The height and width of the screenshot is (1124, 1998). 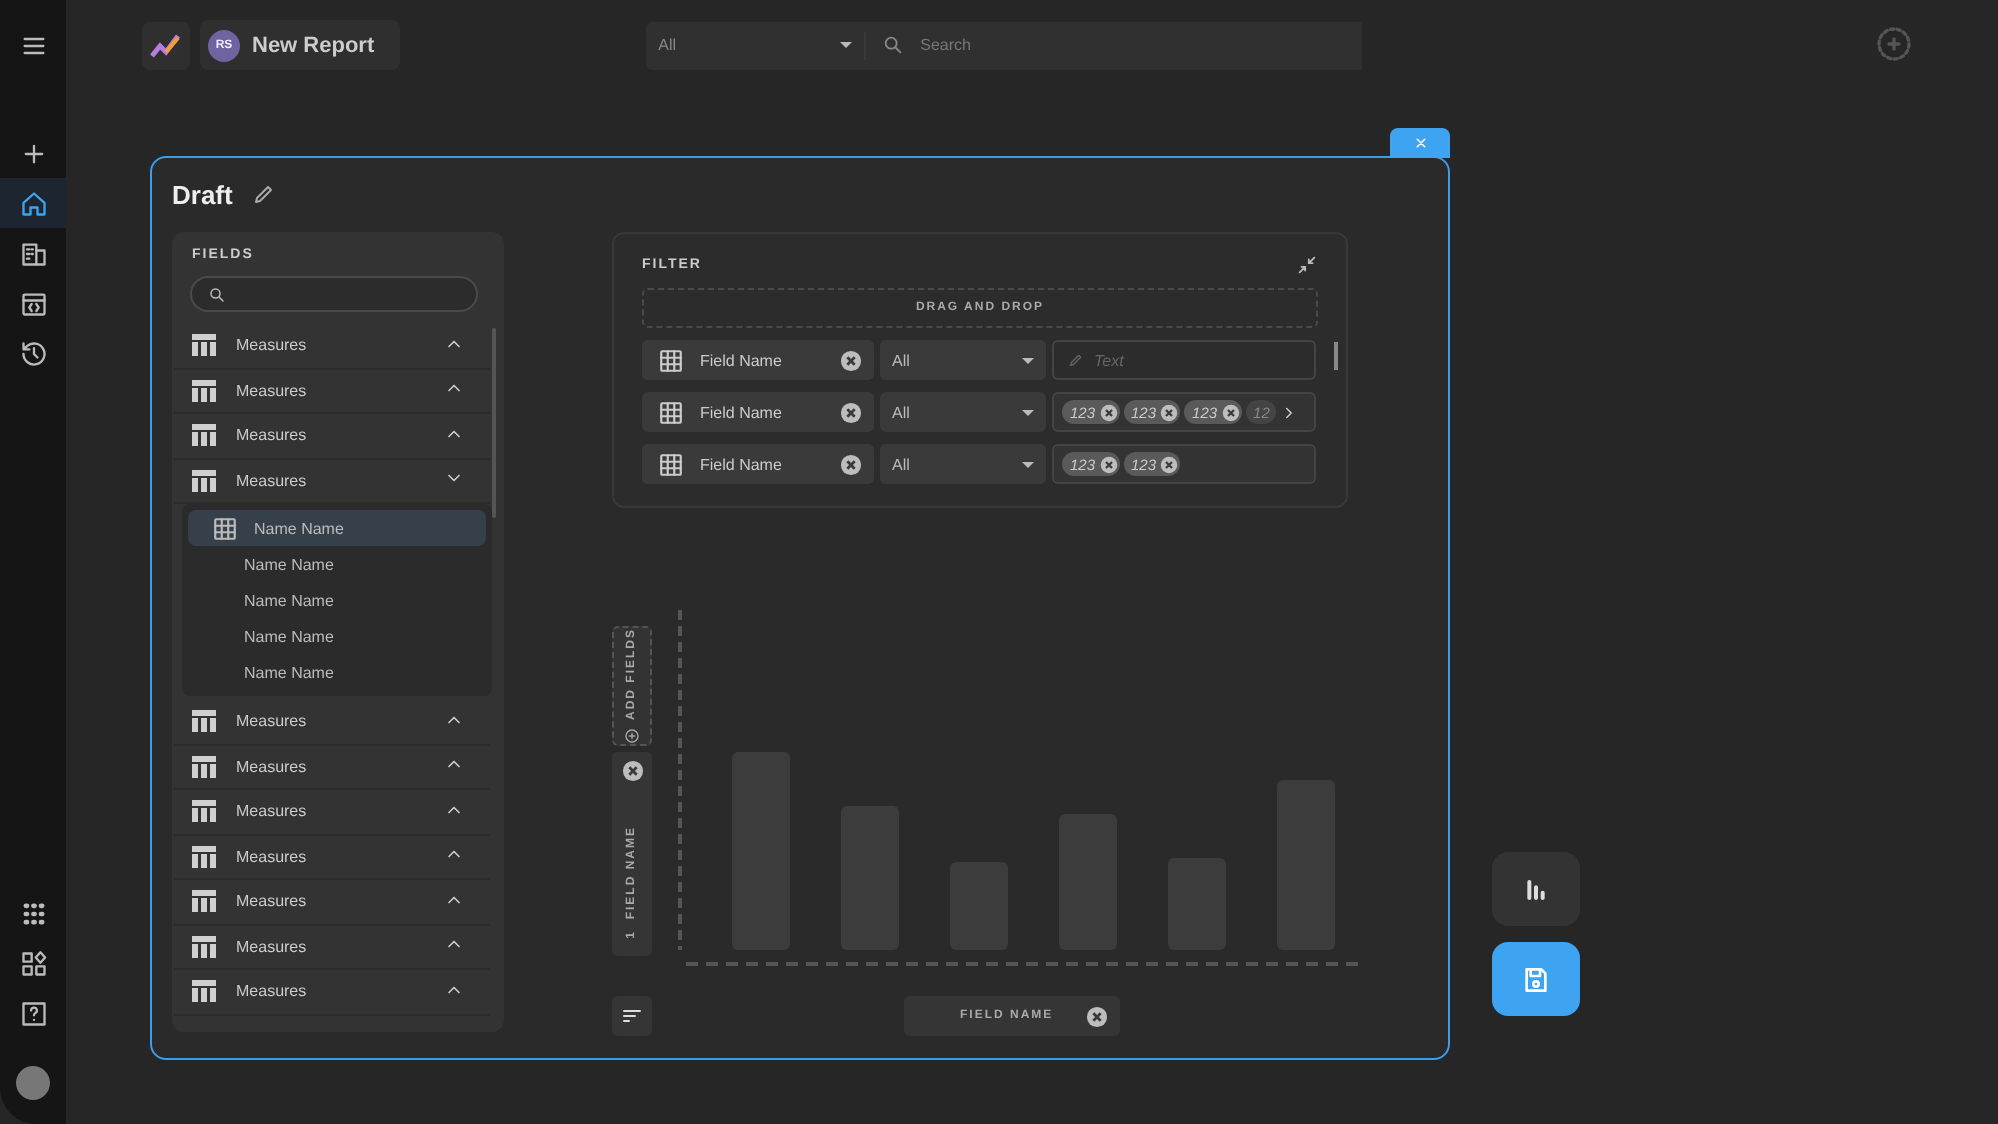 I want to click on text-field: Text, so click(x=1184, y=360).